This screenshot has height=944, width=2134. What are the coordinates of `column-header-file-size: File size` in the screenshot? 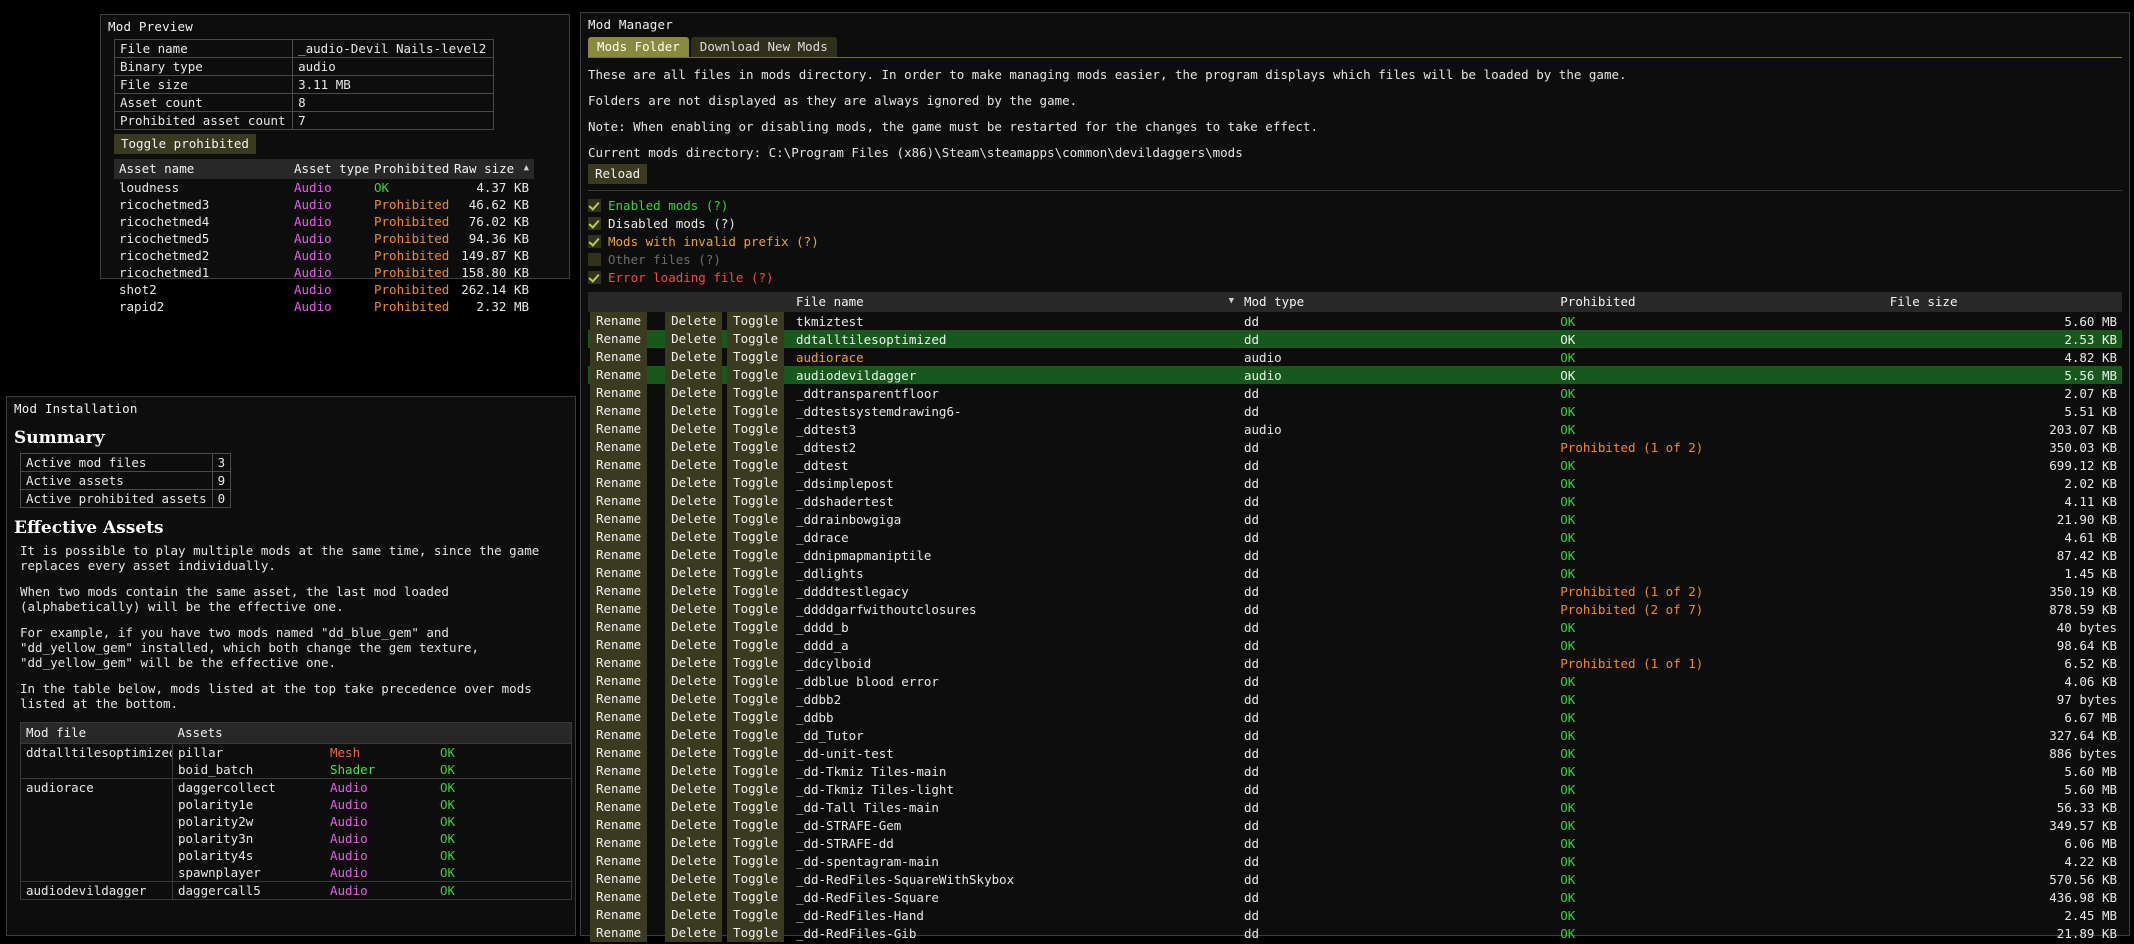 It's located at (2003, 302).